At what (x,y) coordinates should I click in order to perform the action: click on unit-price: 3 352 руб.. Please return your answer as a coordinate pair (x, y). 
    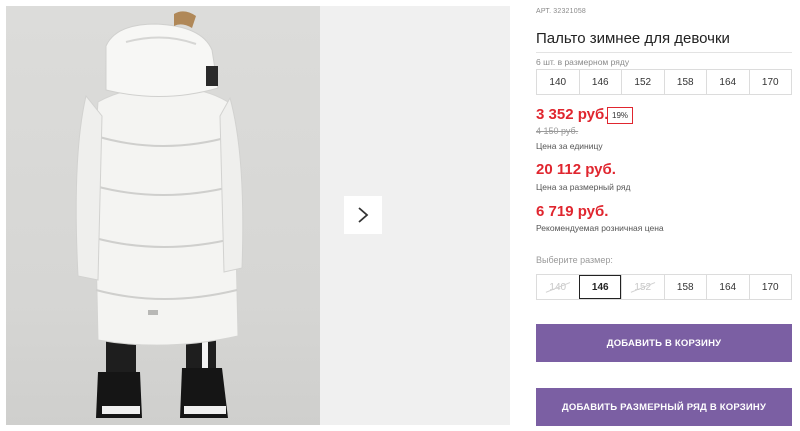
    Looking at the image, I should click on (572, 114).